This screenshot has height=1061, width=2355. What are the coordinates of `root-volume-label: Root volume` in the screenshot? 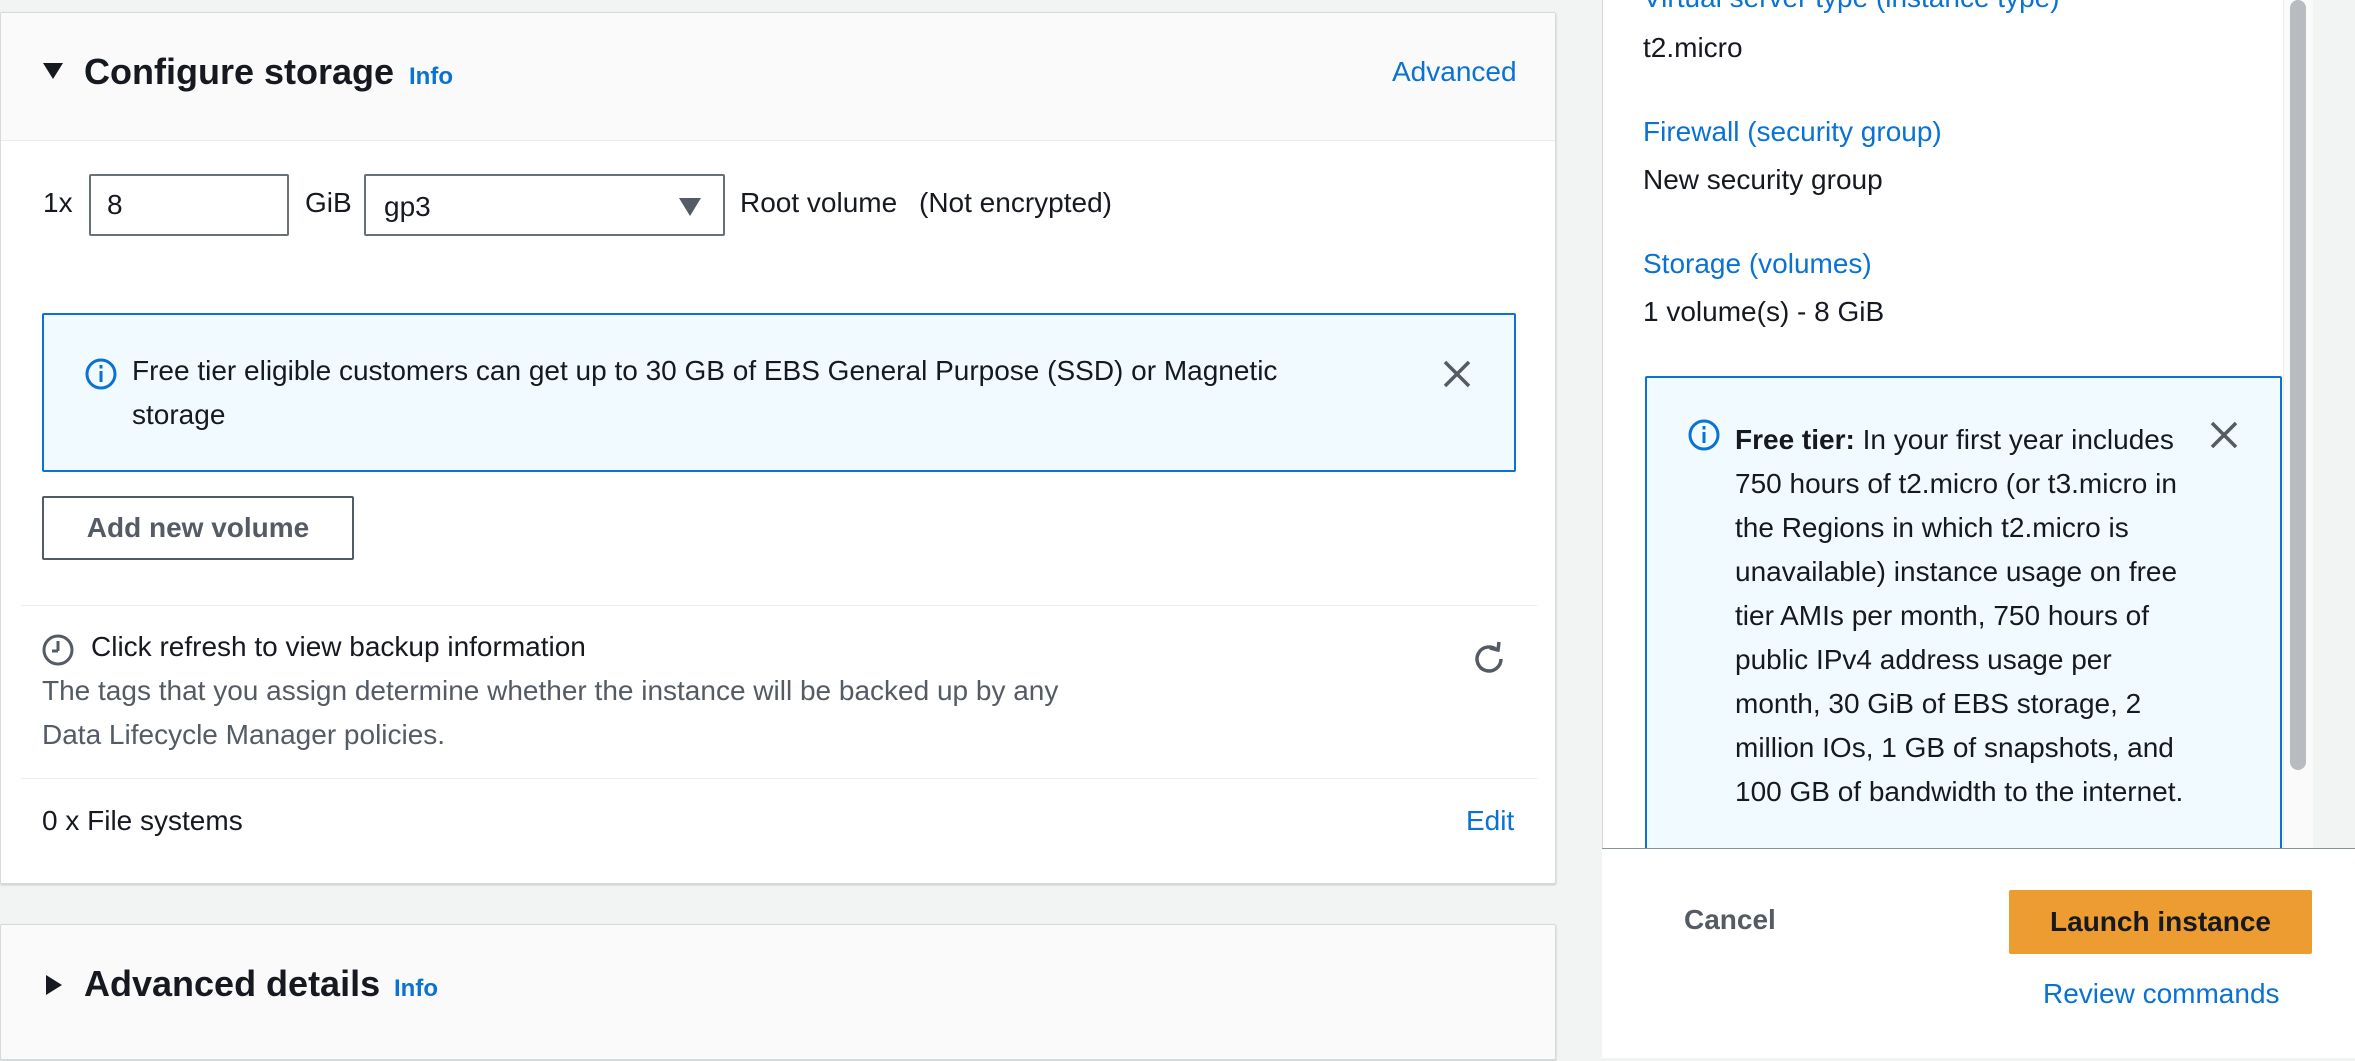 It's located at (819, 202).